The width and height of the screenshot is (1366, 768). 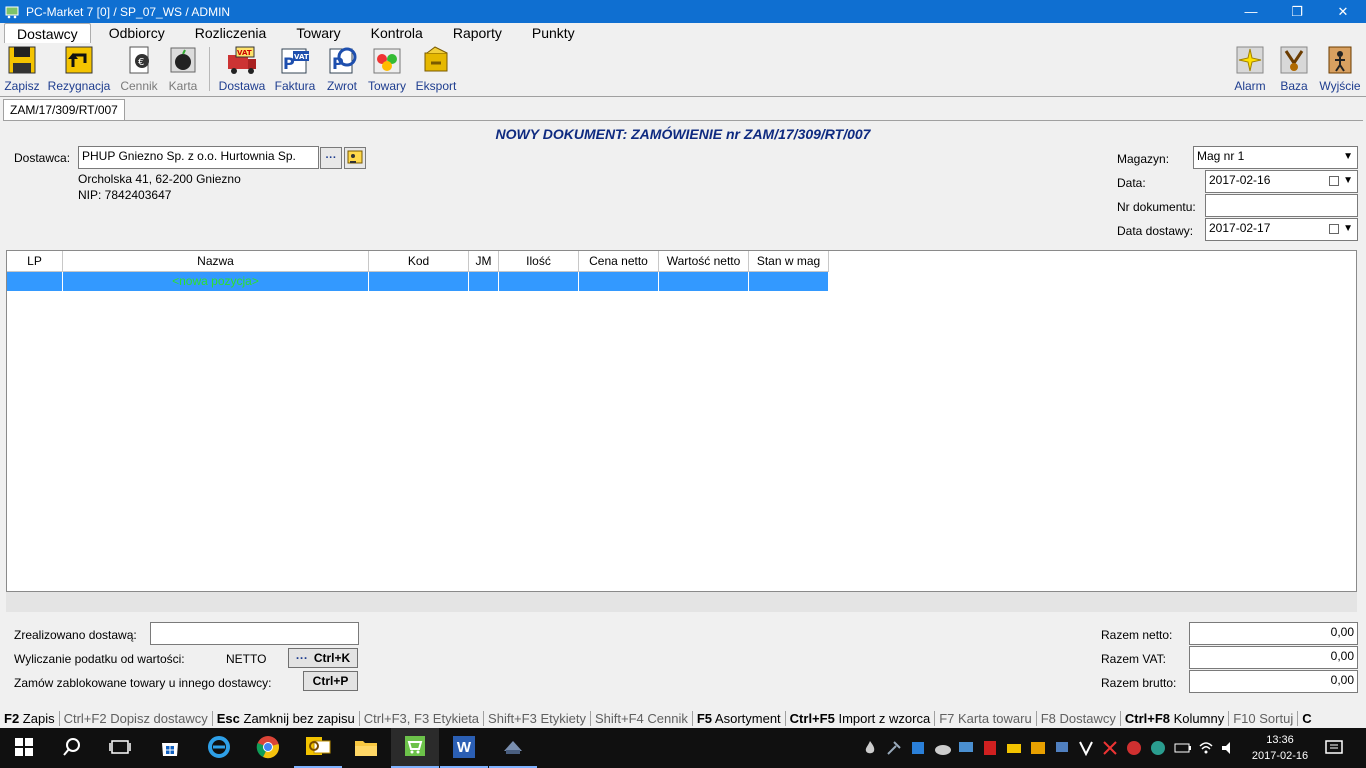 I want to click on supplier-lookup-button: ···, so click(x=331, y=158).